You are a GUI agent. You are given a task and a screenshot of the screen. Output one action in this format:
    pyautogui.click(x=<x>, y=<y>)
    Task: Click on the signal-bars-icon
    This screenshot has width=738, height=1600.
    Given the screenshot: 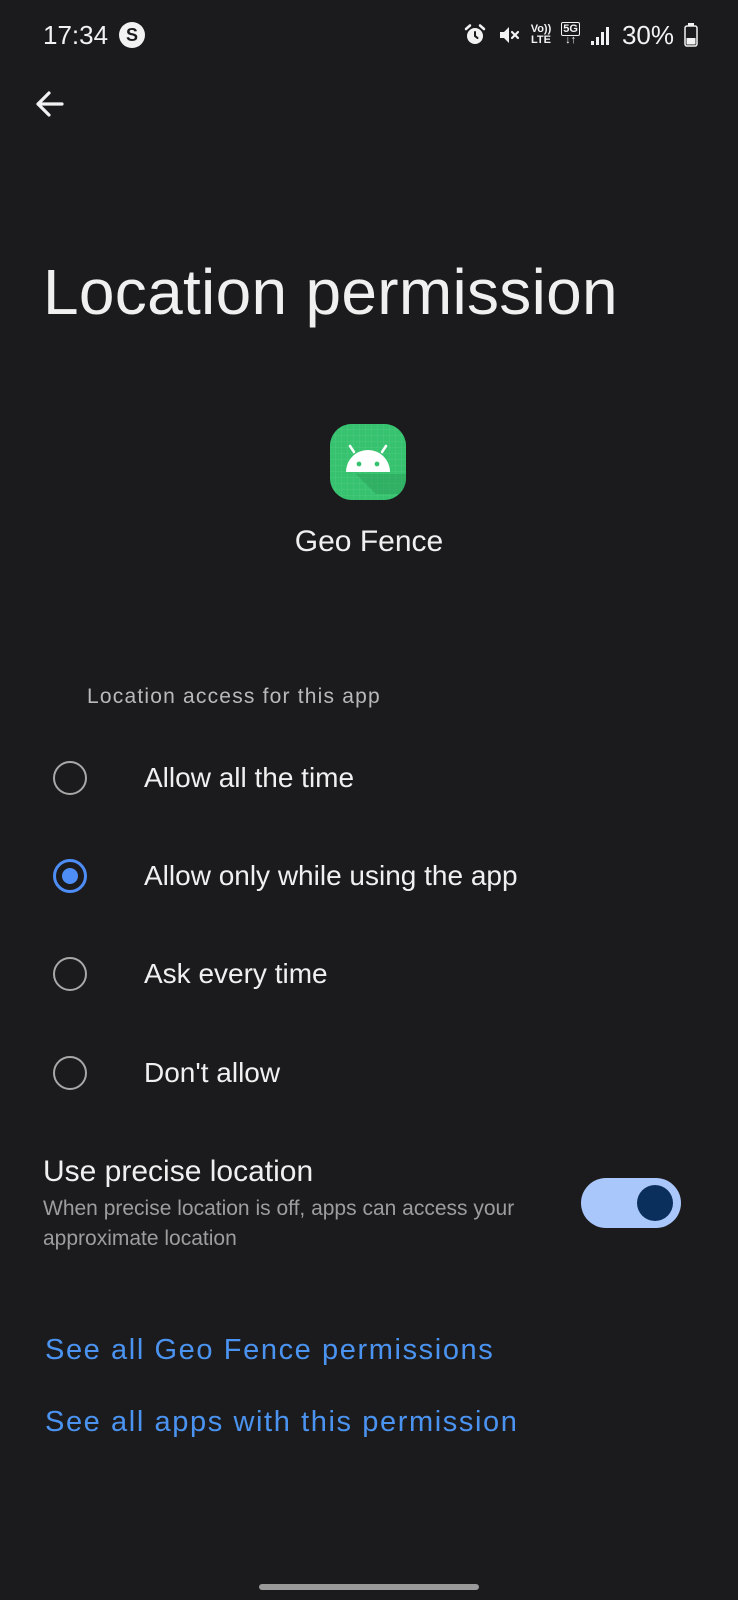 What is the action you would take?
    pyautogui.click(x=601, y=35)
    